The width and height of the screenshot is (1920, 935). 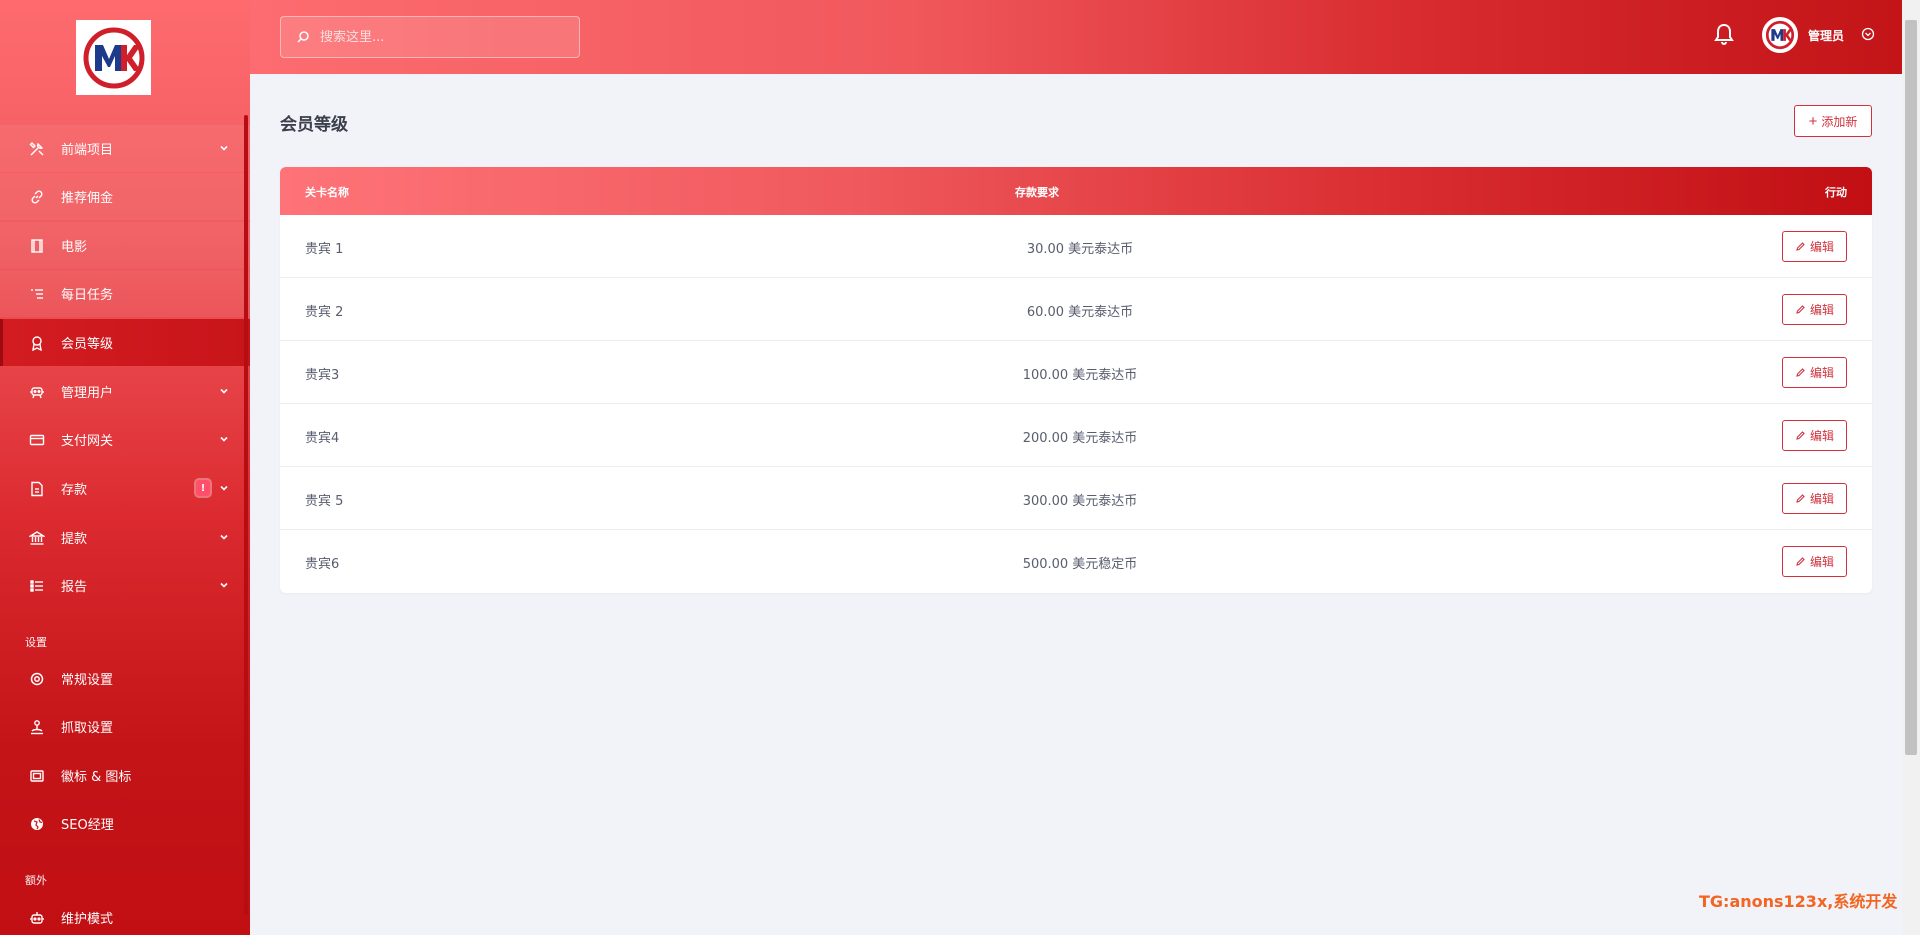 What do you see at coordinates (1724, 34) in the screenshot?
I see `bell-icon` at bounding box center [1724, 34].